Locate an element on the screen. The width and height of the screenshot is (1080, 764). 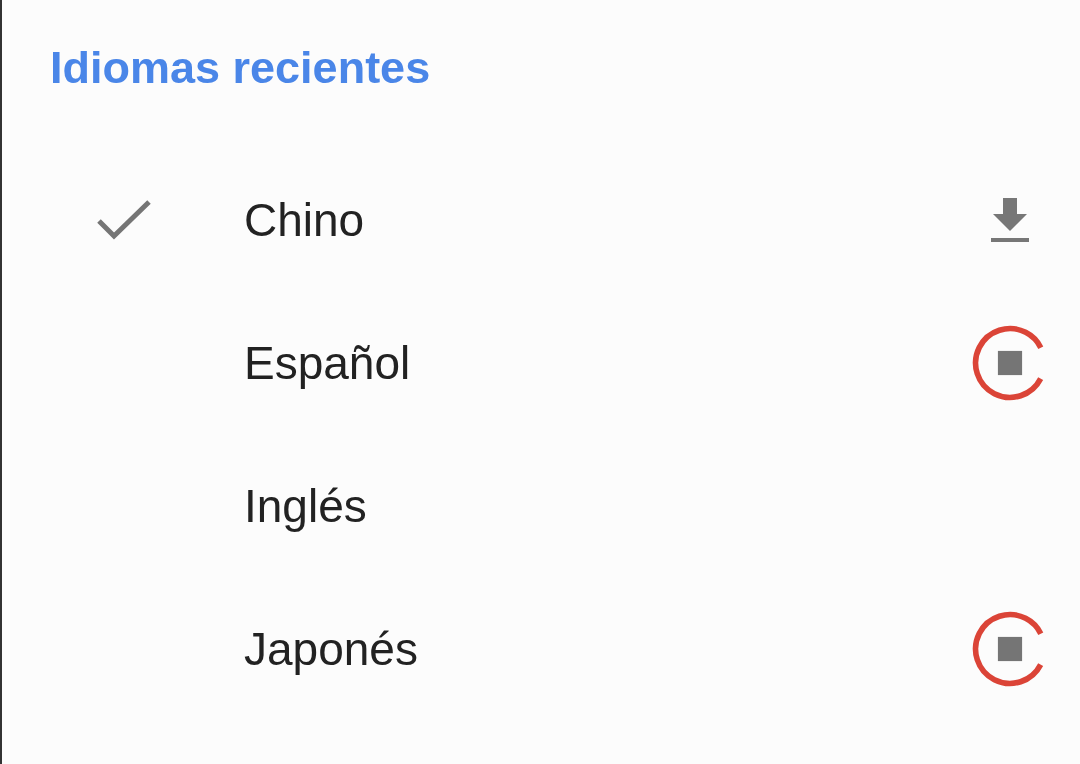
language-name: Japonés is located at coordinates (607, 648).